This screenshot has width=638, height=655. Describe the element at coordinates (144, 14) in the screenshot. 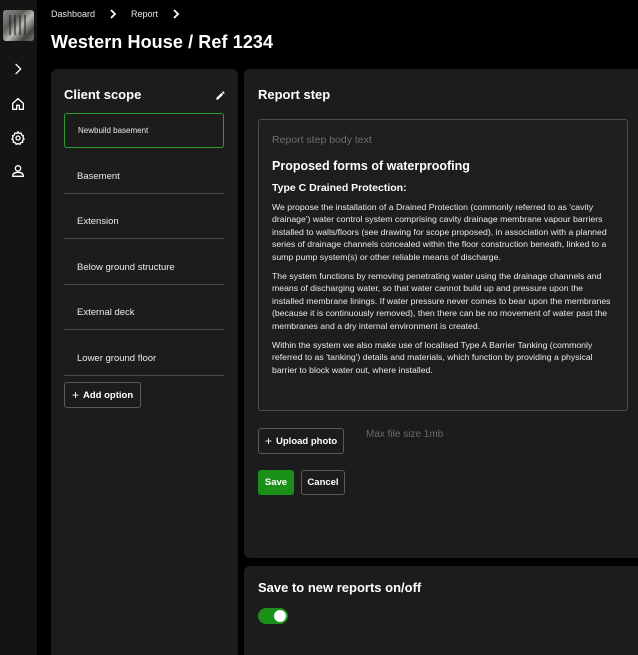

I see `breadcrumb-report: Report` at that location.